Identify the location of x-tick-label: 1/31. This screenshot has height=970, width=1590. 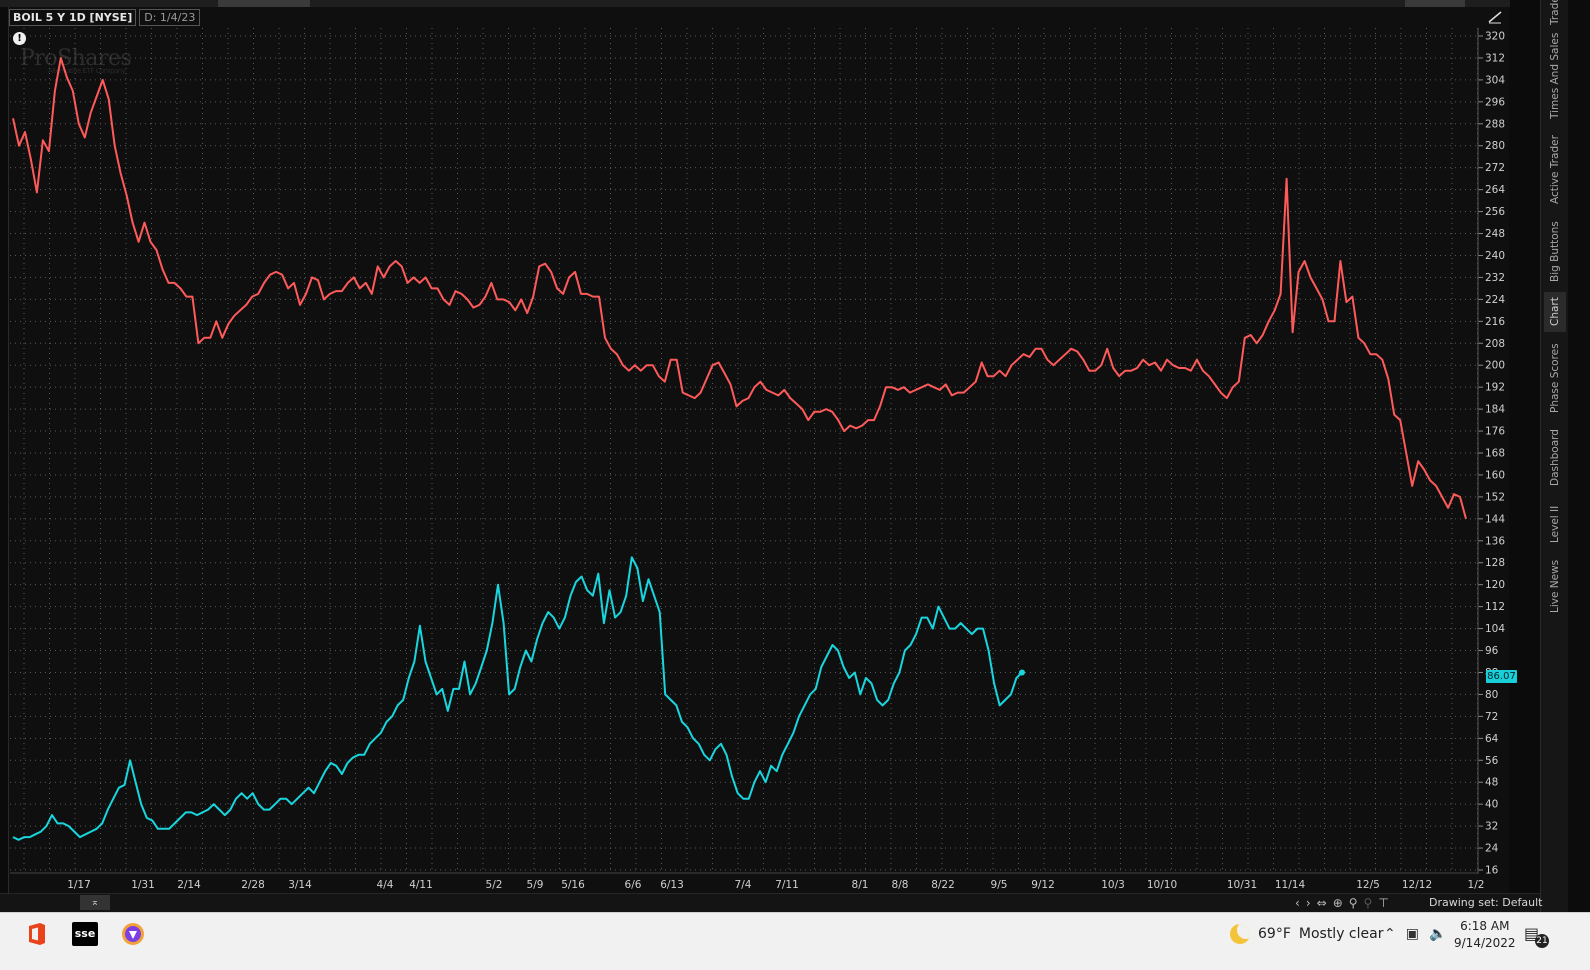
(143, 885).